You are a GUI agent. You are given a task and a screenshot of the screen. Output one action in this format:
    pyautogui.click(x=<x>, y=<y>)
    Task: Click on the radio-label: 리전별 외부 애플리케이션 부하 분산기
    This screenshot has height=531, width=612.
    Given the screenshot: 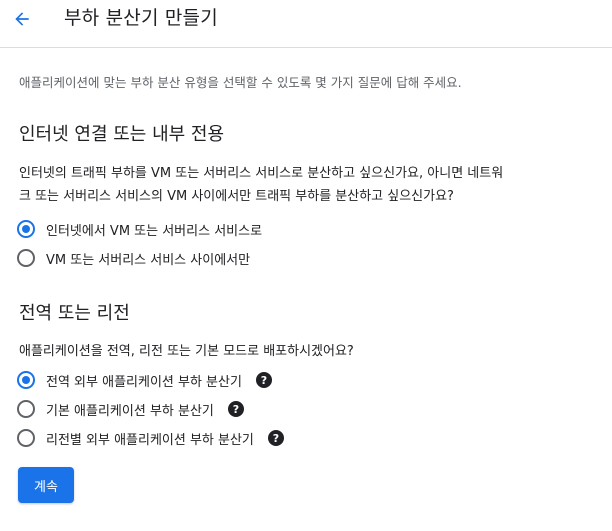 What is the action you would take?
    pyautogui.click(x=150, y=440)
    